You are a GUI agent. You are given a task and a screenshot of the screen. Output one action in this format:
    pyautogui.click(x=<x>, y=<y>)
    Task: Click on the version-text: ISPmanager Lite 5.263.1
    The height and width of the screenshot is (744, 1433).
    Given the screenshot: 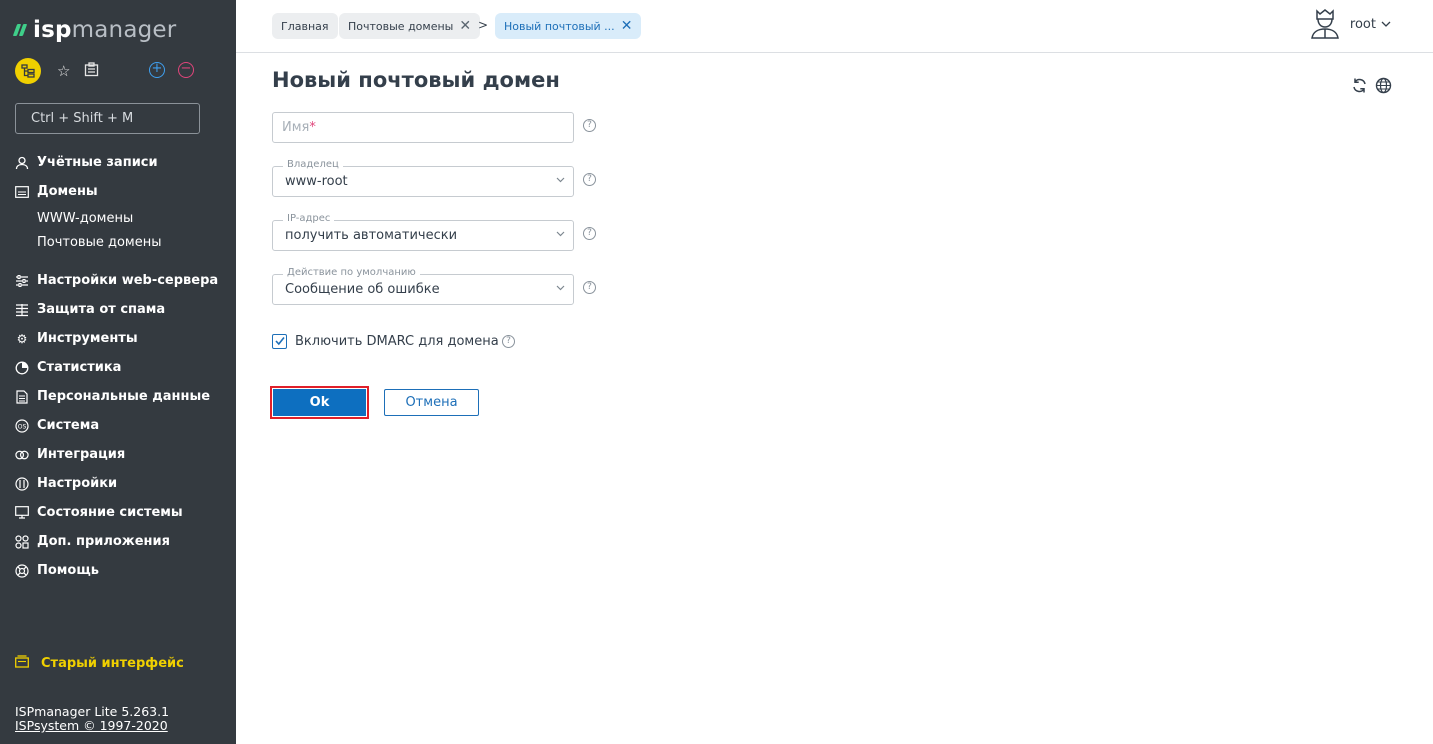 What is the action you would take?
    pyautogui.click(x=92, y=711)
    